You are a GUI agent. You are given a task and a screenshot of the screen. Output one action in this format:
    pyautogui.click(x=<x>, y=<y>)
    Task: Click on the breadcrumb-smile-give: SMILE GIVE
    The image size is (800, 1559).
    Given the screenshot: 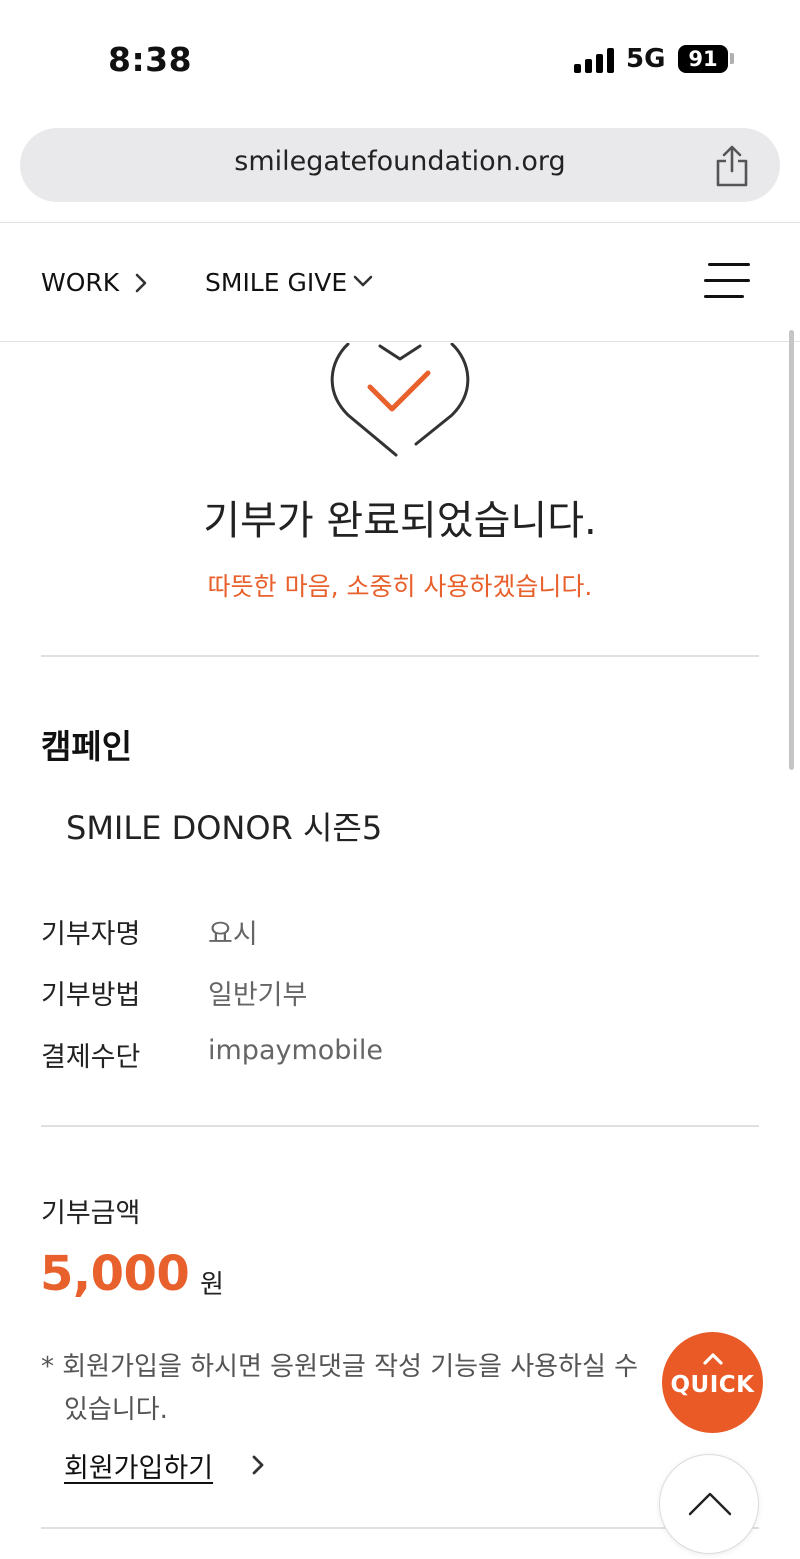 What is the action you would take?
    pyautogui.click(x=276, y=282)
    